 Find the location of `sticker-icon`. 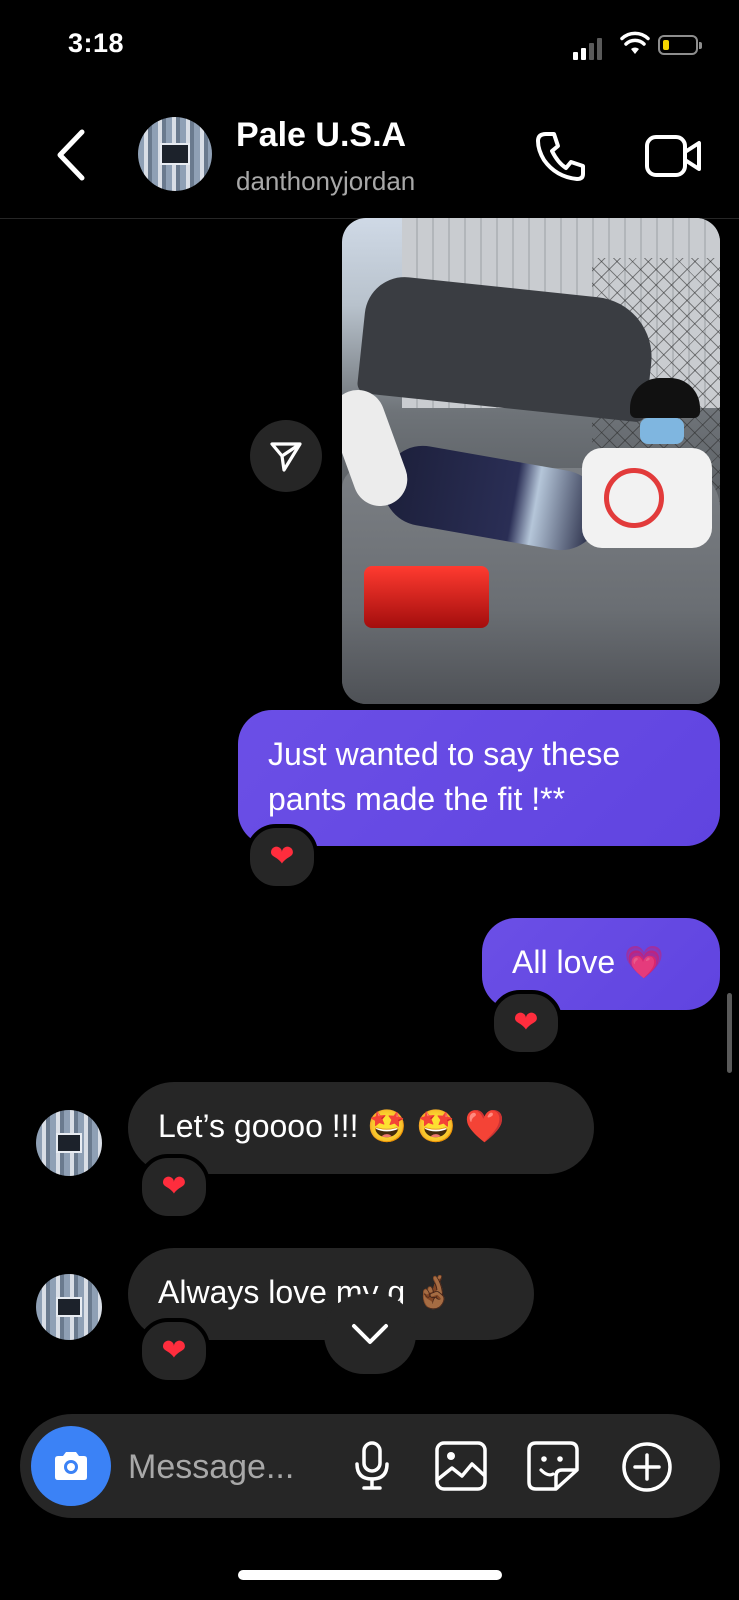

sticker-icon is located at coordinates (553, 1466).